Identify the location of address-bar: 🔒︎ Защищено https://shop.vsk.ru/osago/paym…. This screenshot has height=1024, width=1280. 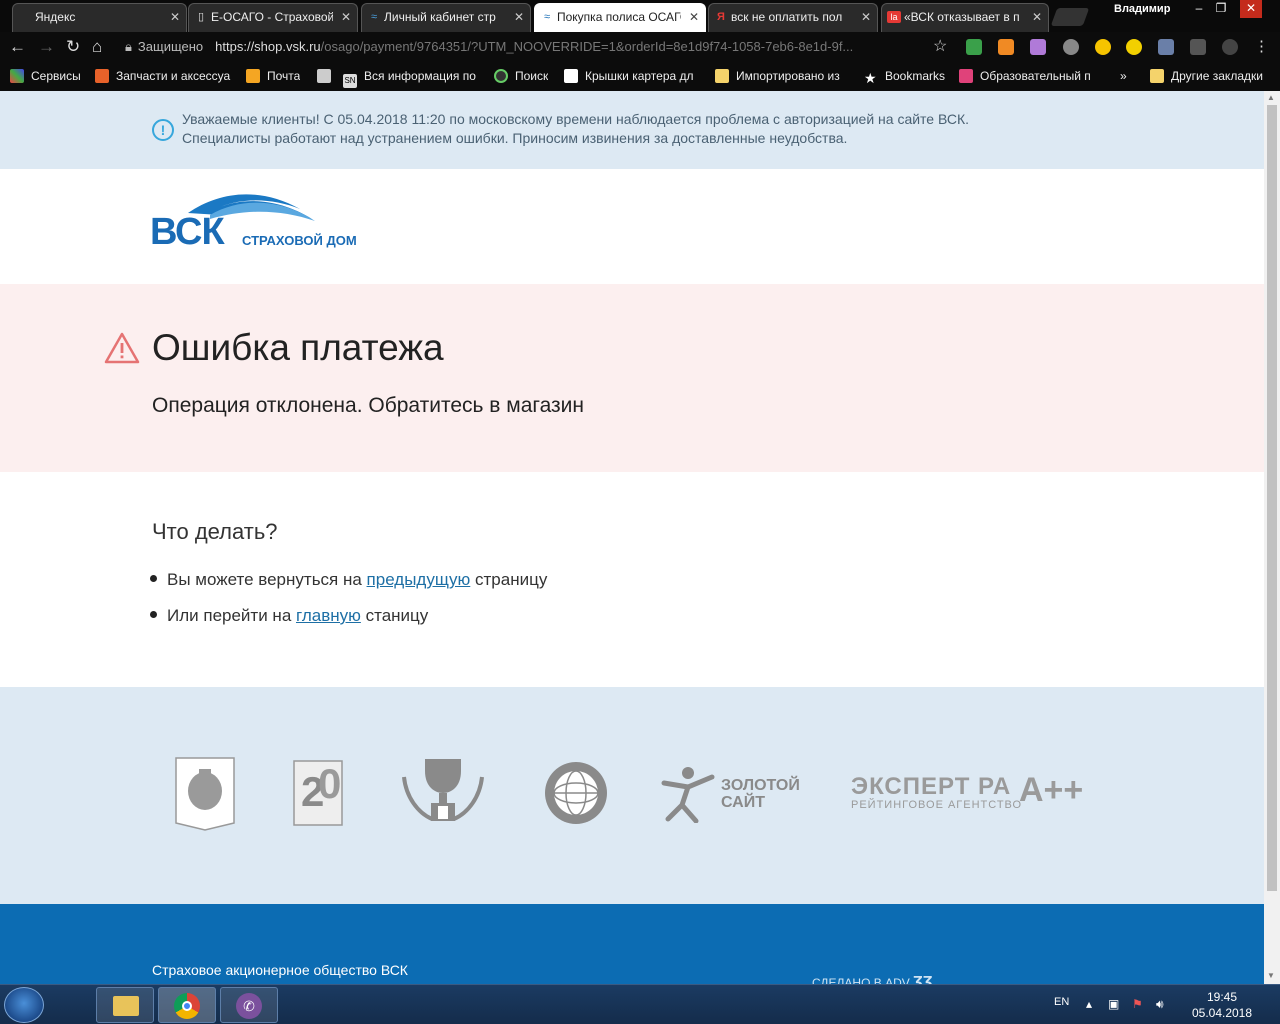
(525, 47).